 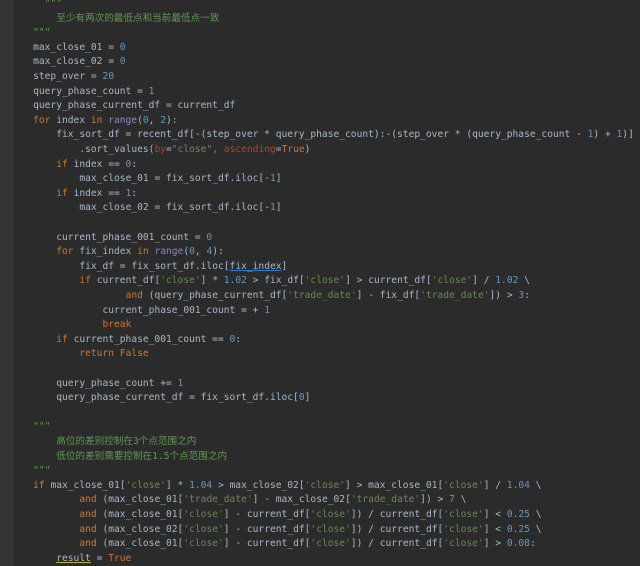 I want to click on code-line: max_close_01 = 0, so click(x=79, y=48).